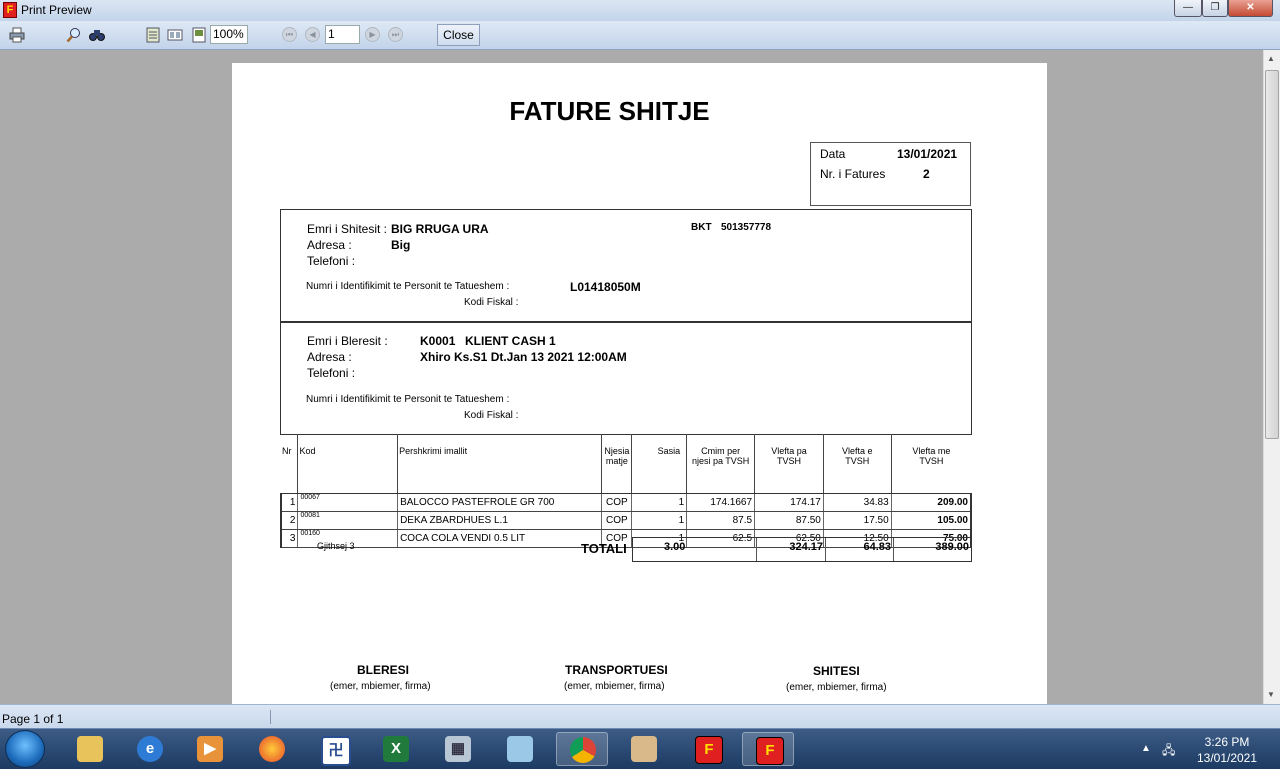 Image resolution: width=1280 pixels, height=769 pixels. Describe the element at coordinates (1271, 694) in the screenshot. I see `scroll-down-icon: ▼` at that location.